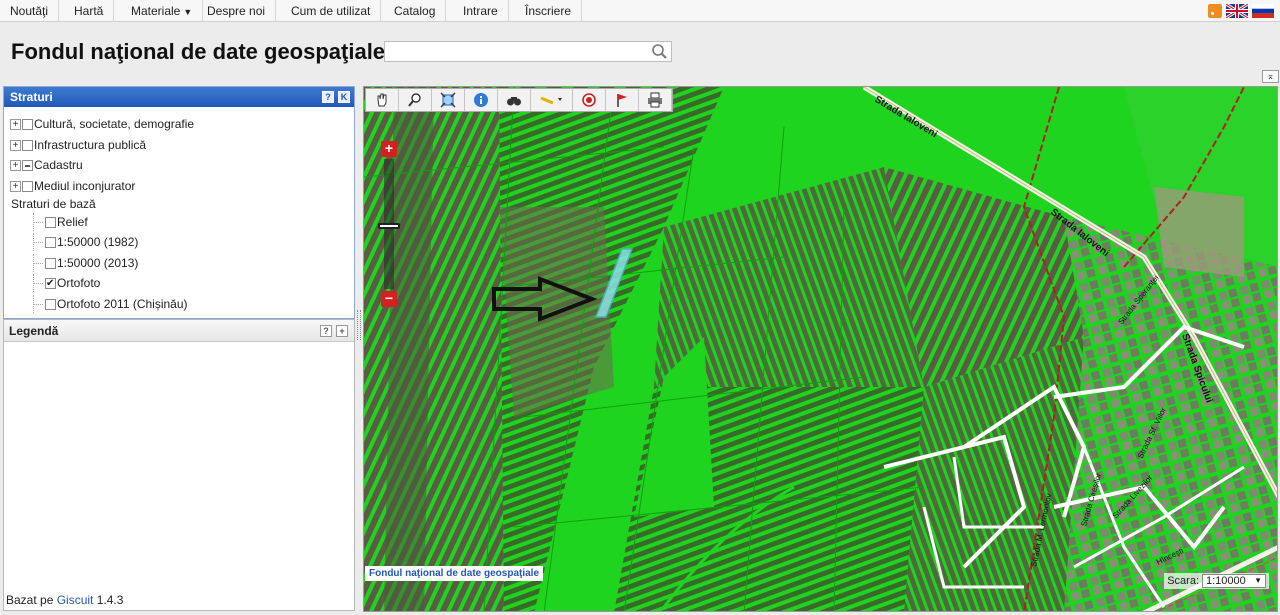 This screenshot has height=615, width=1280. What do you see at coordinates (1226, 581) in the screenshot?
I see `scale-value: 1:10000` at bounding box center [1226, 581].